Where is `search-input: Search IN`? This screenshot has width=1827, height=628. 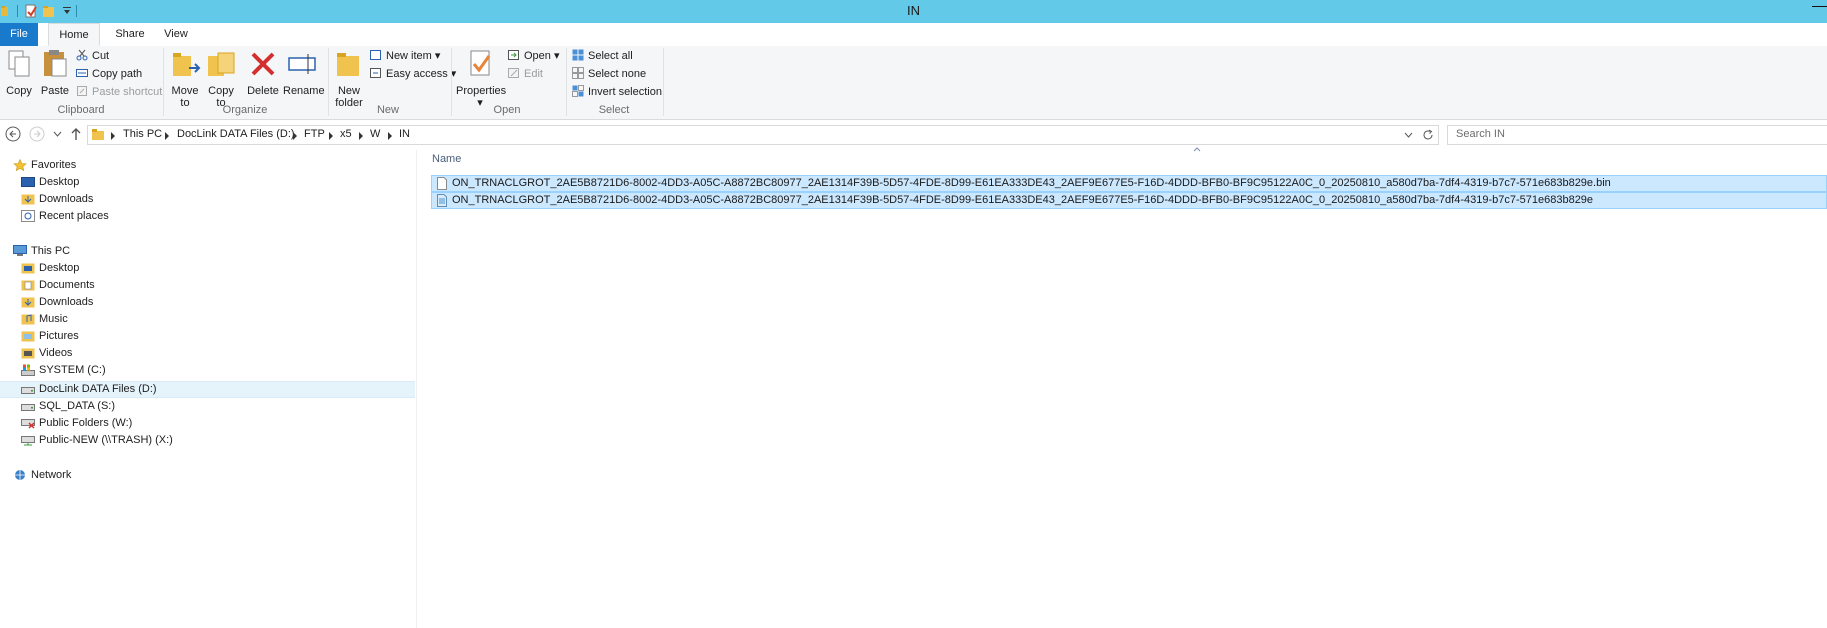
search-input: Search IN is located at coordinates (1637, 135).